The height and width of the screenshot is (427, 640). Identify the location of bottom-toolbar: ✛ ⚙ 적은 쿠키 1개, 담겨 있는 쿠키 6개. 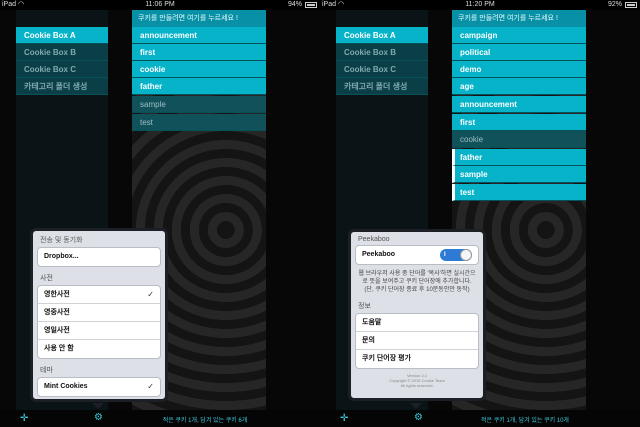
(160, 418).